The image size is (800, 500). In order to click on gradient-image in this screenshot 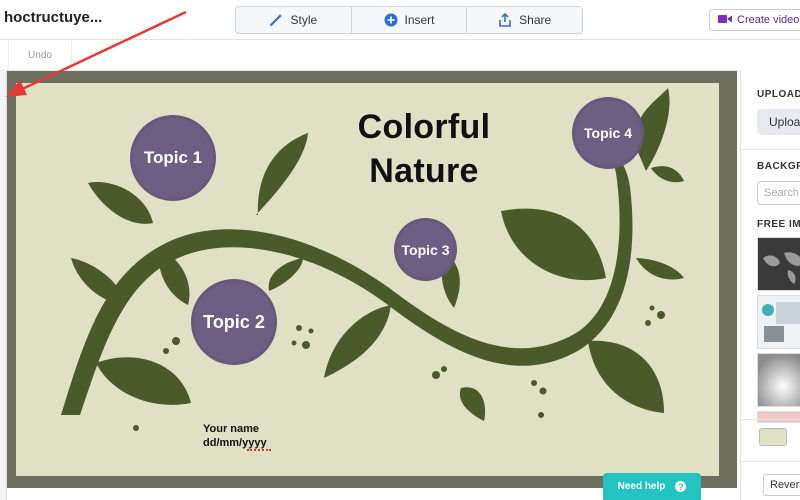, I will do `click(779, 380)`.